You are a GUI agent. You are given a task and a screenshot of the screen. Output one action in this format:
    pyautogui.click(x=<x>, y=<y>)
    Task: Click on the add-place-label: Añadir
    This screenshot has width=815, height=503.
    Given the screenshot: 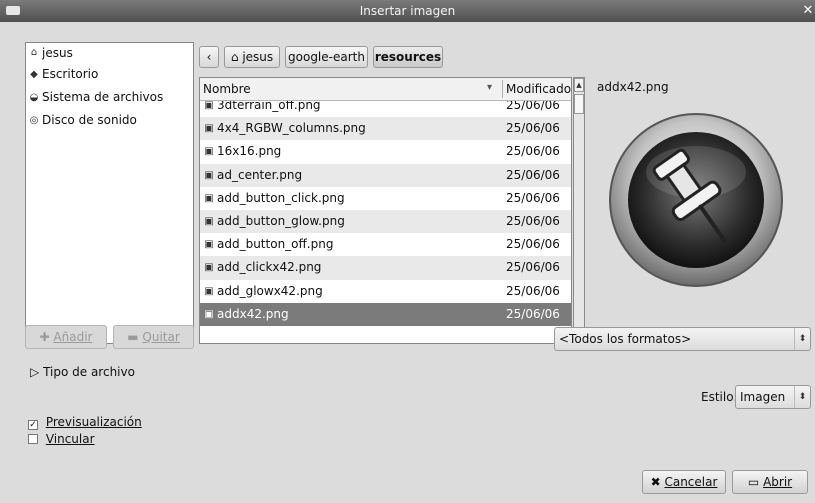 What is the action you would take?
    pyautogui.click(x=73, y=337)
    